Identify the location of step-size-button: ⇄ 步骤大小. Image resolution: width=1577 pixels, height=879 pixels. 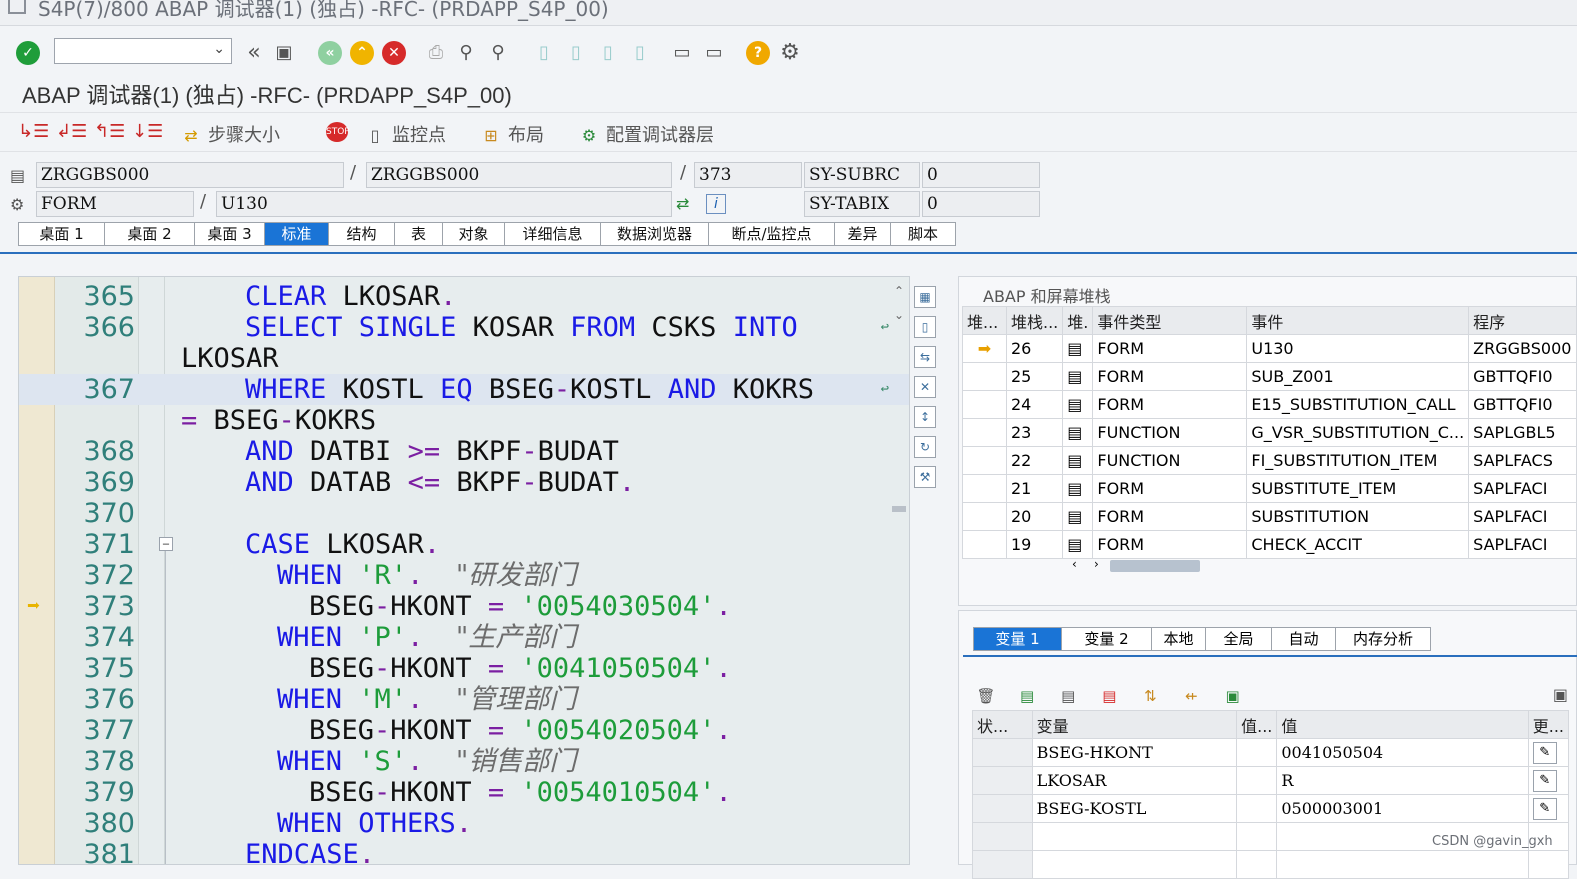
(230, 134).